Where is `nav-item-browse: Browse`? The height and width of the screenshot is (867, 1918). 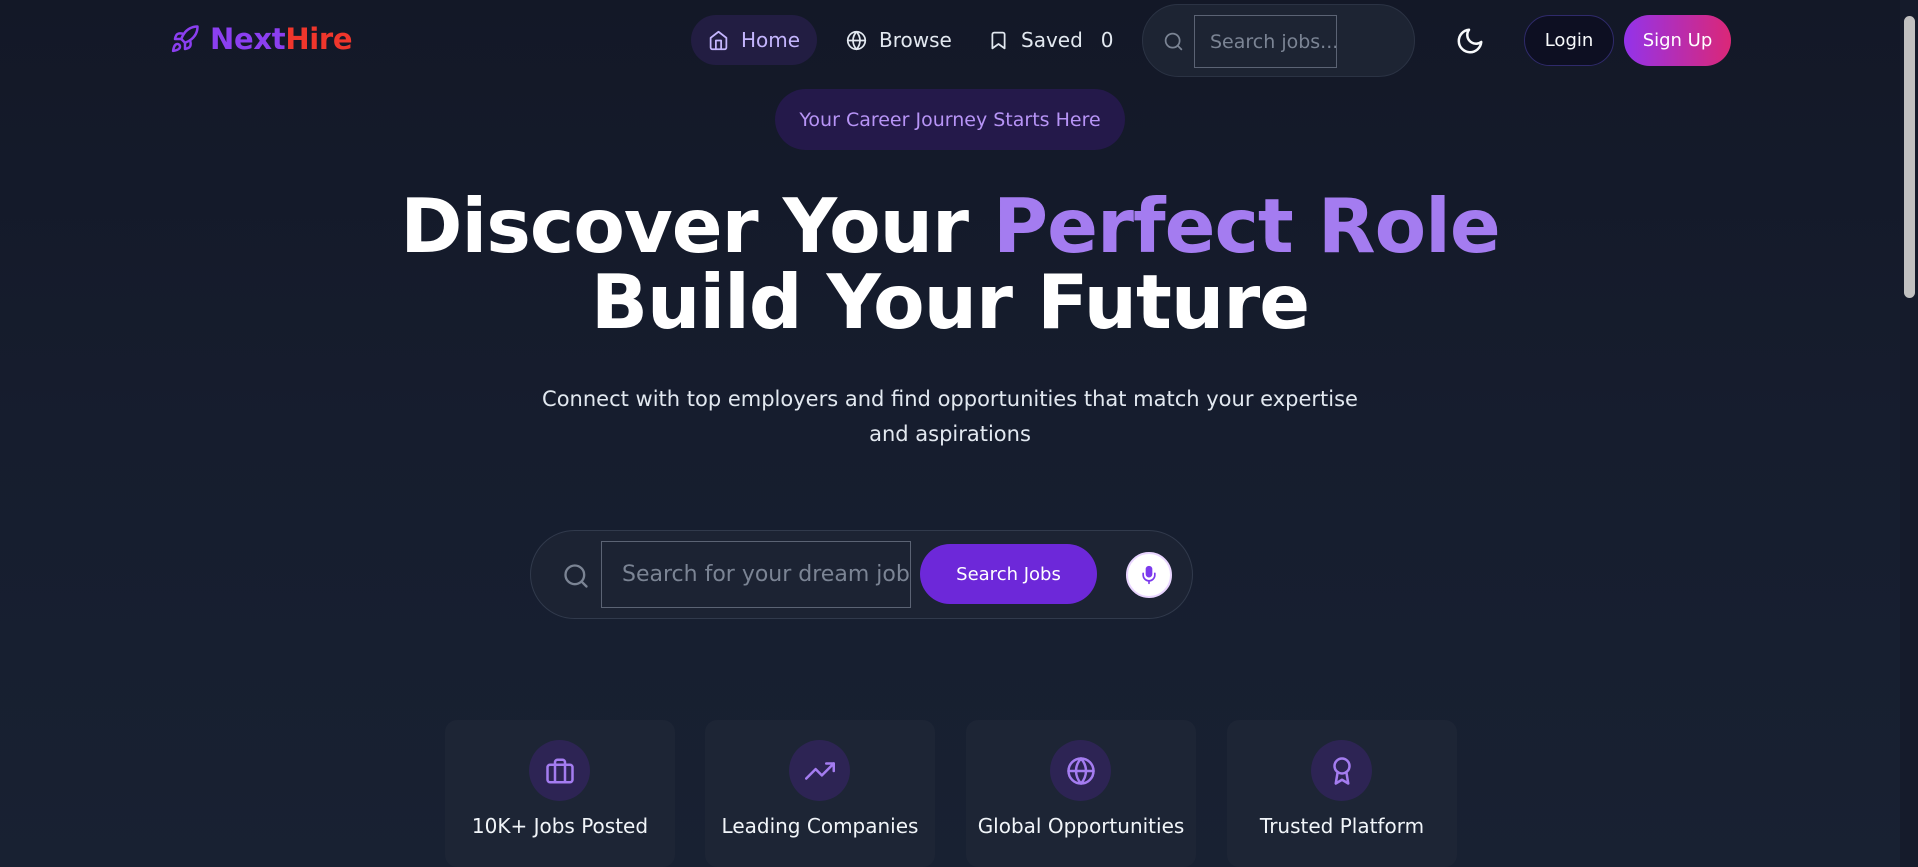
nav-item-browse: Browse is located at coordinates (899, 40).